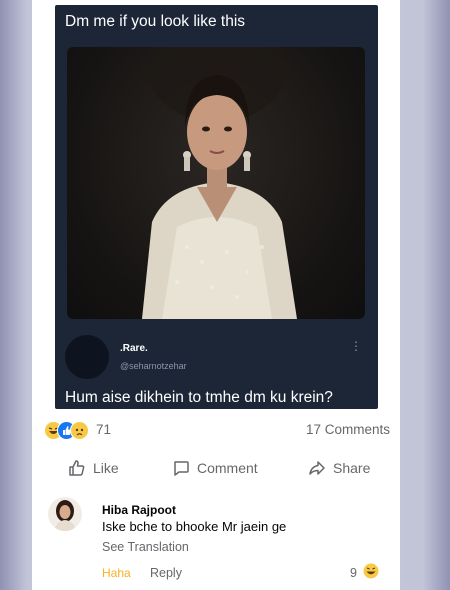  What do you see at coordinates (65, 514) in the screenshot?
I see `commenter-avatar` at bounding box center [65, 514].